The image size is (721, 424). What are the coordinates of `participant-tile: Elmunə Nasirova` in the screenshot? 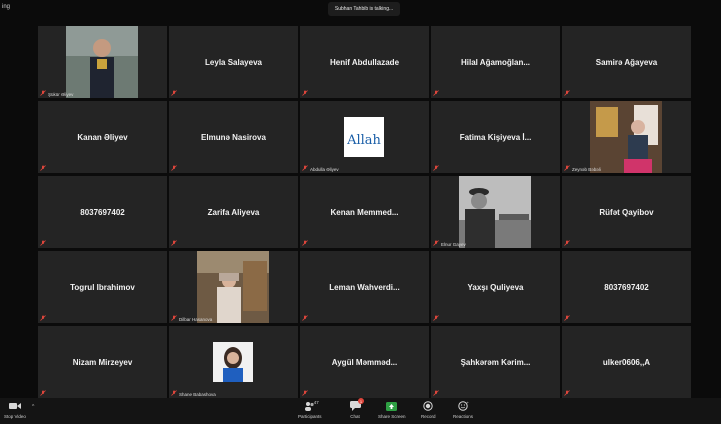 It's located at (233, 137).